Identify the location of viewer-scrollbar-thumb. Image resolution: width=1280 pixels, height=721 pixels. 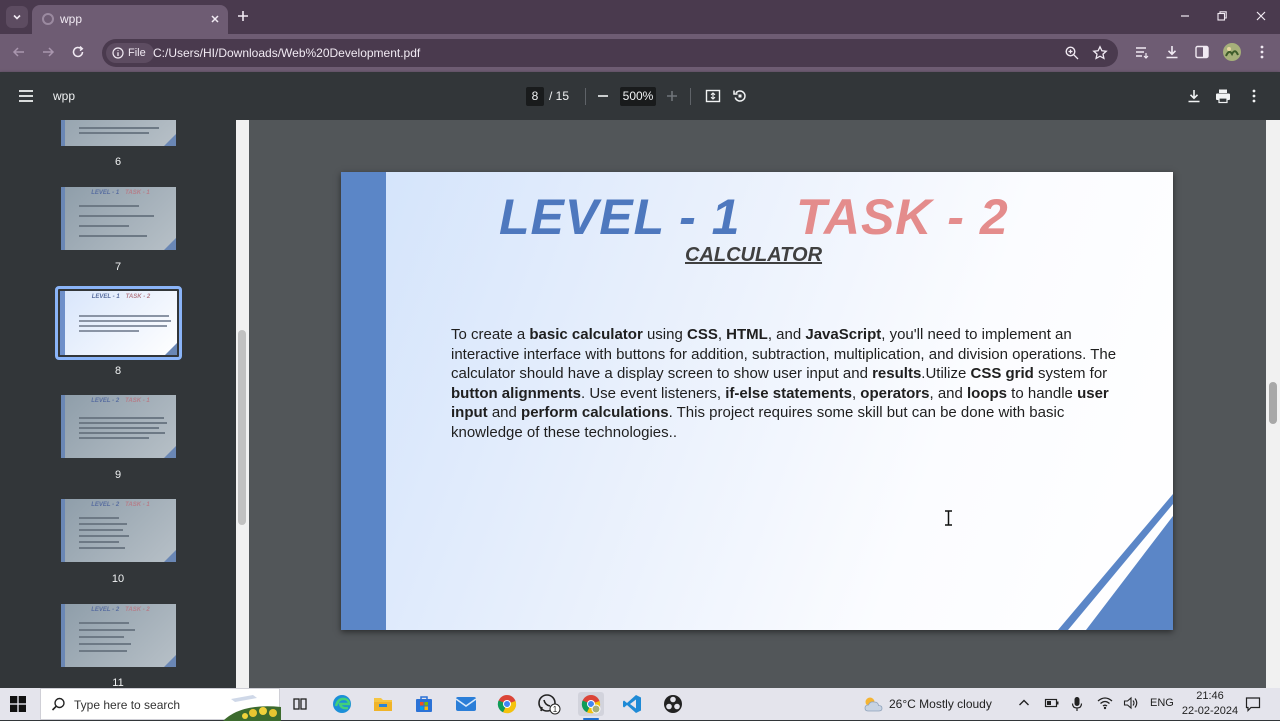
(1273, 403).